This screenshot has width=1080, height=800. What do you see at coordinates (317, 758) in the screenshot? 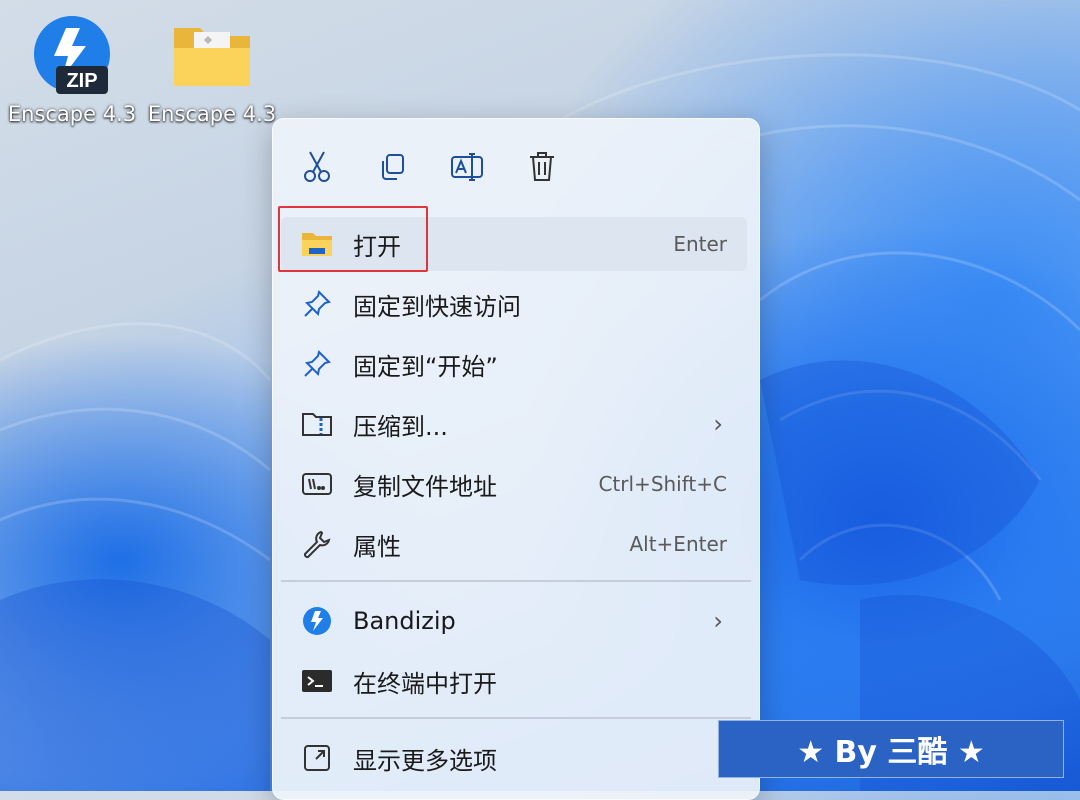
I see `more-options-icon` at bounding box center [317, 758].